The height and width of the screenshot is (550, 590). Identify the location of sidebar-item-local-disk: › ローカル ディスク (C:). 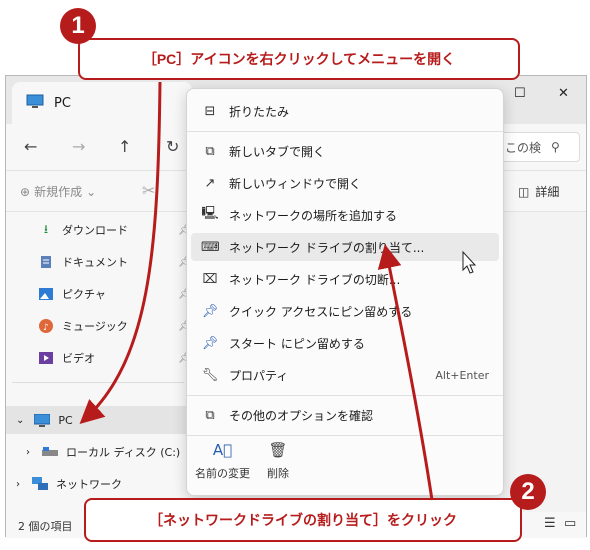
(98, 452).